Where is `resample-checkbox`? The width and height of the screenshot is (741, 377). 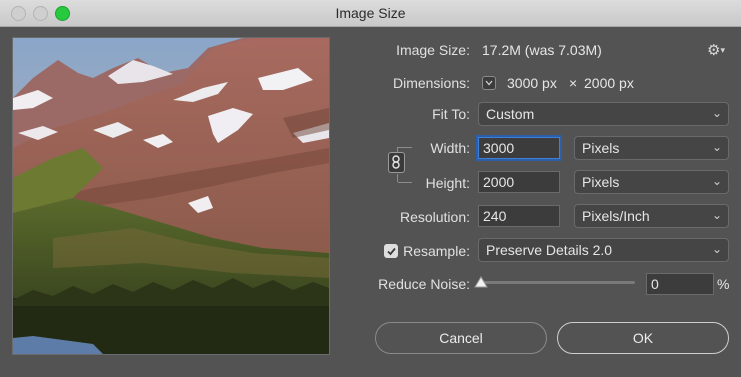
resample-checkbox is located at coordinates (391, 251).